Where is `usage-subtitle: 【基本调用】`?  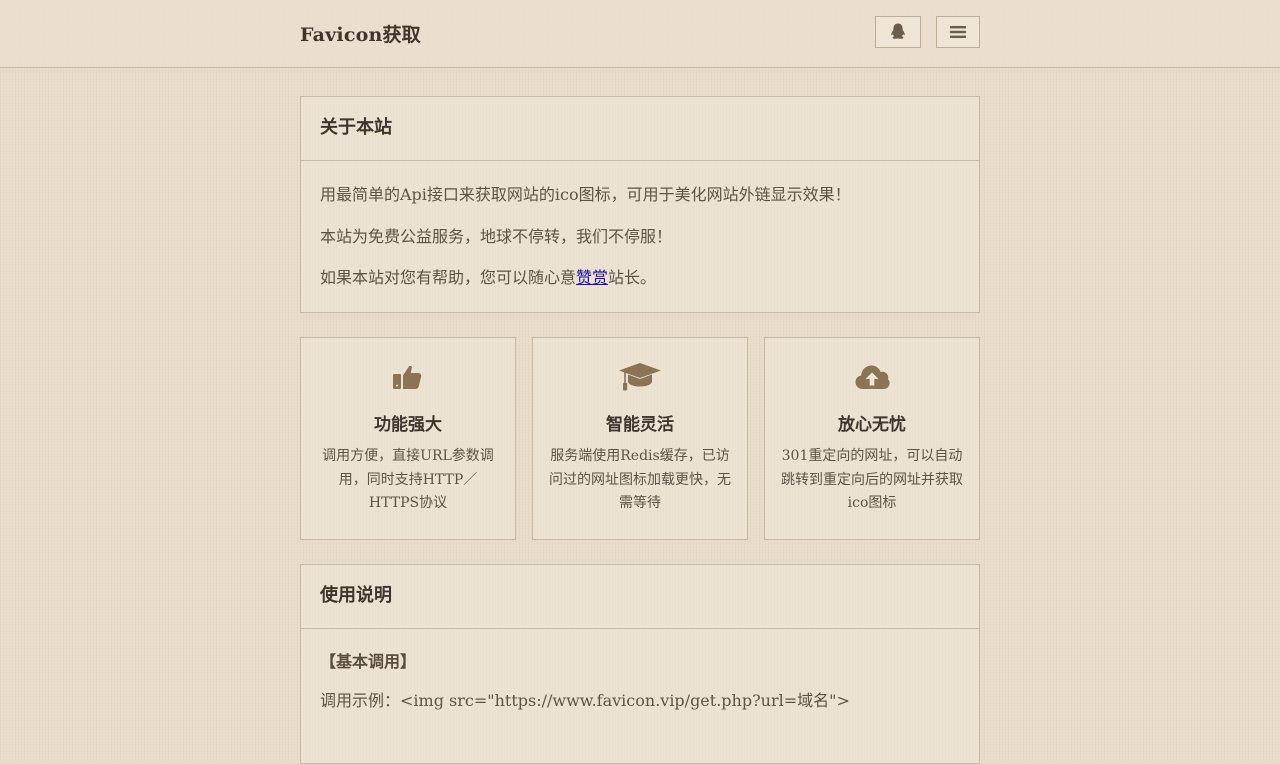 usage-subtitle: 【基本调用】 is located at coordinates (368, 661).